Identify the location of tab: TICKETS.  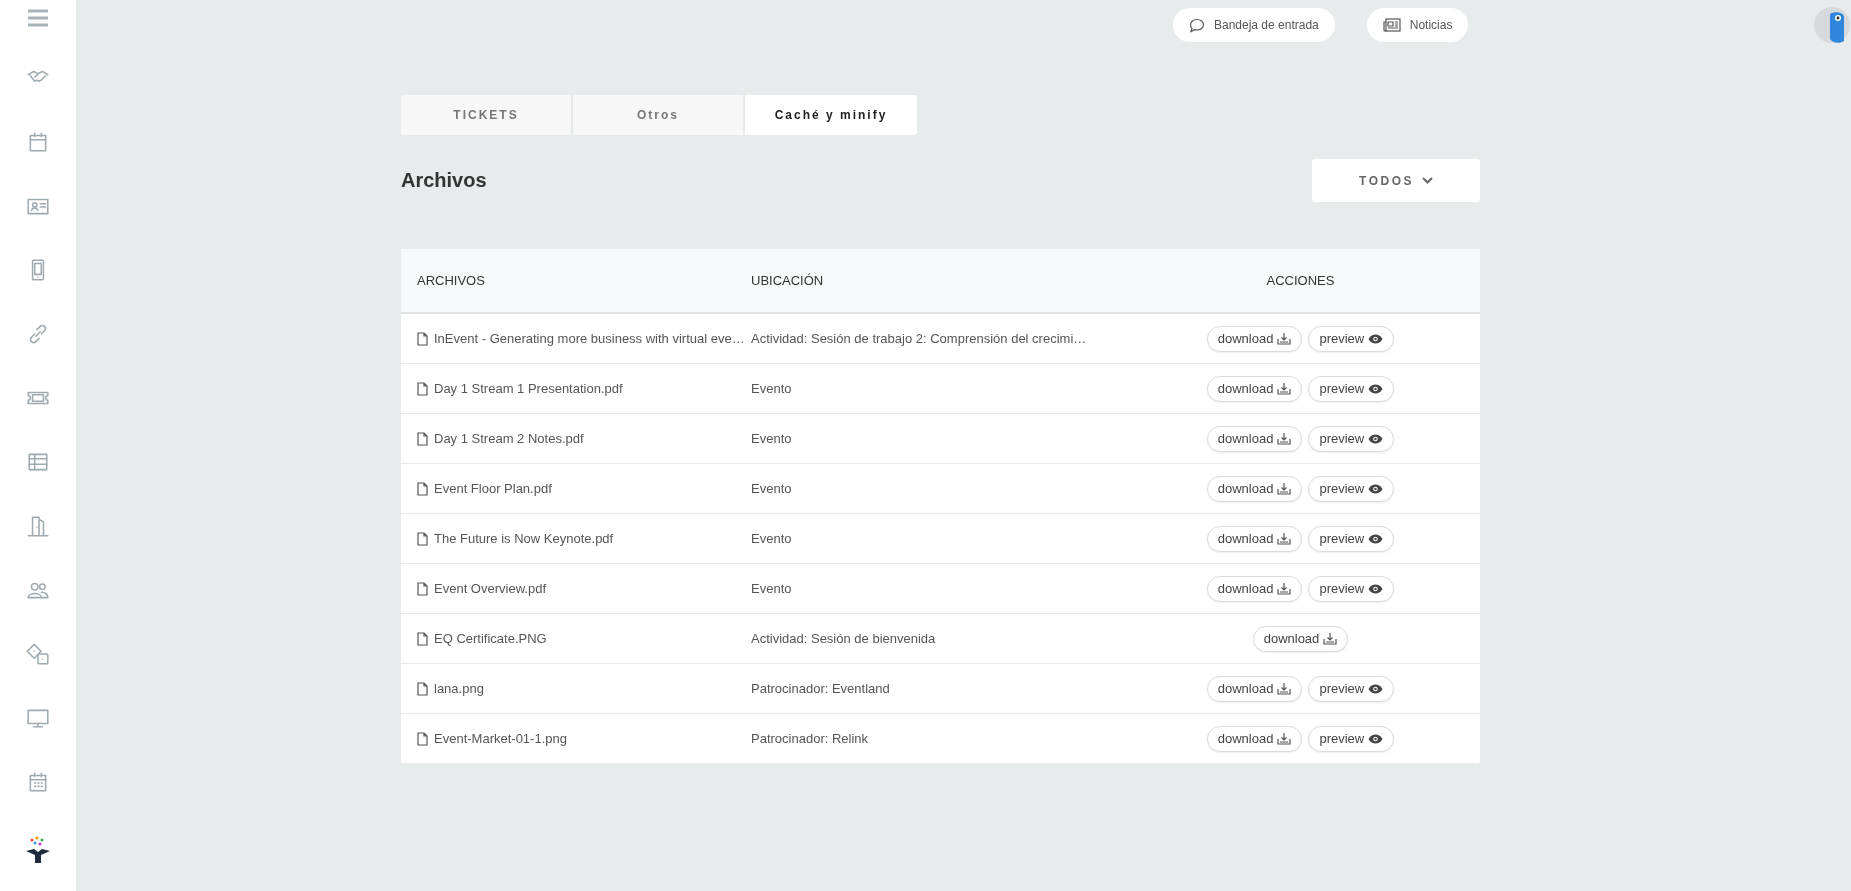
(487, 115).